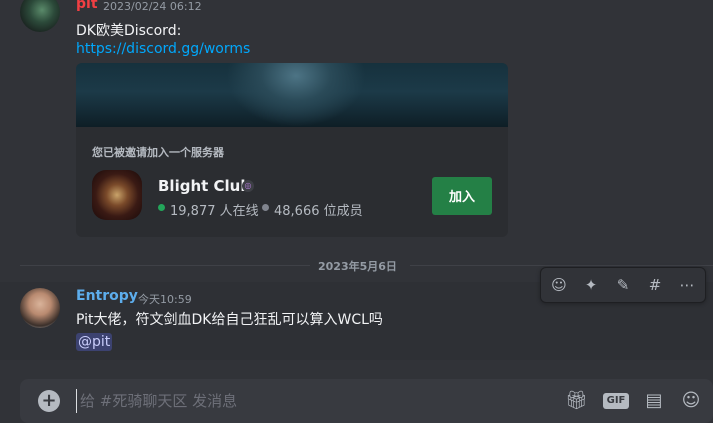 The image size is (713, 423). I want to click on member-count: 48,666 位成员, so click(318, 211).